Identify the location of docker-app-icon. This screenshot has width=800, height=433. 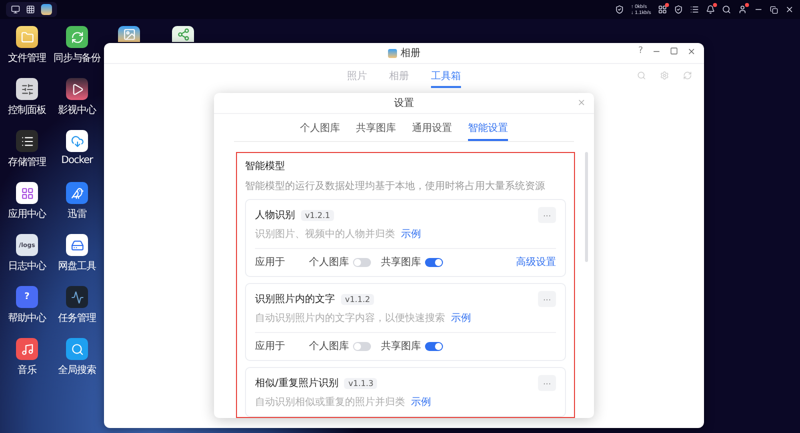
(77, 141).